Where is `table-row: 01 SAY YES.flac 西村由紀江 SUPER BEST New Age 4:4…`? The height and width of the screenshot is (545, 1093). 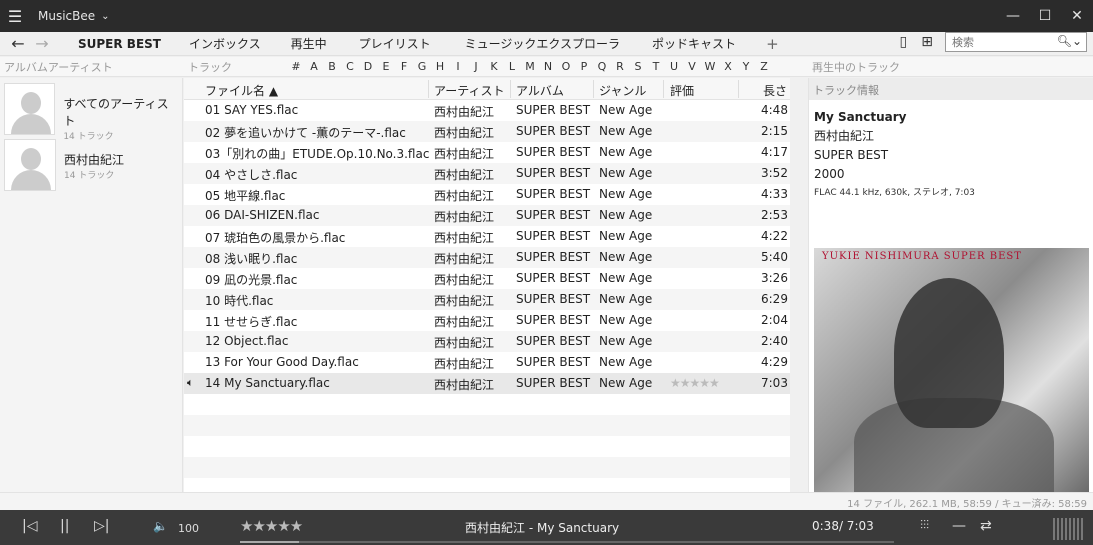
table-row: 01 SAY YES.flac 西村由紀江 SUPER BEST New Age 4:4… is located at coordinates (487, 110).